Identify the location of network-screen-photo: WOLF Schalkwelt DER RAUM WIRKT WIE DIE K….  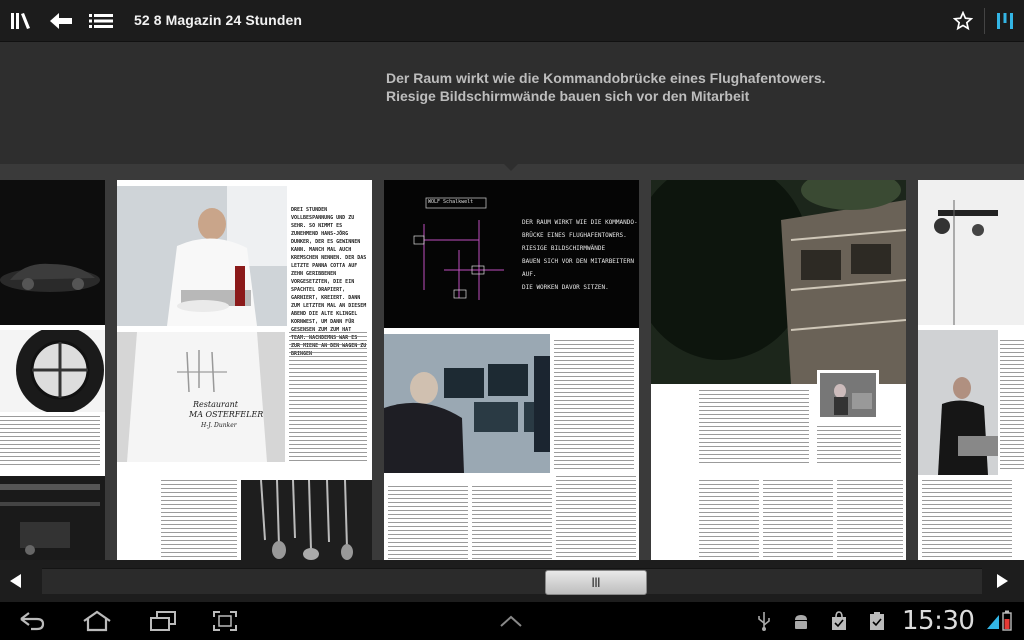
(511, 254).